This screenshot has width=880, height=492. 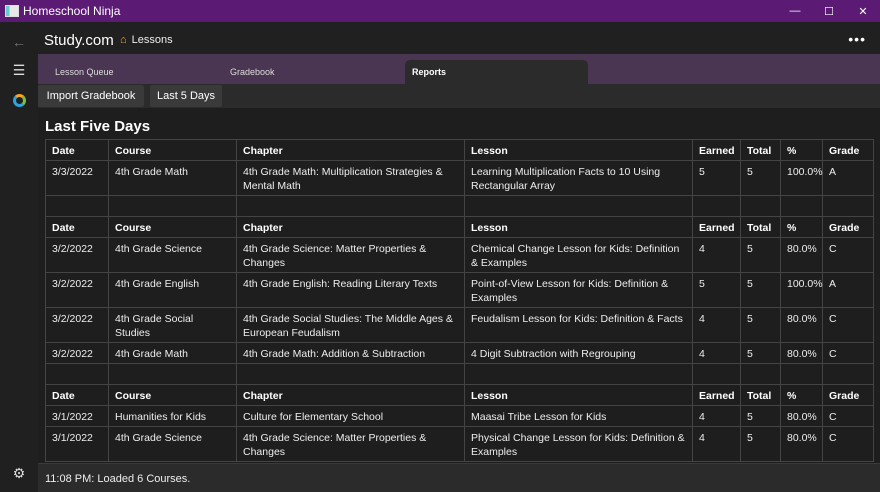 I want to click on column-header: Total, so click(x=760, y=227).